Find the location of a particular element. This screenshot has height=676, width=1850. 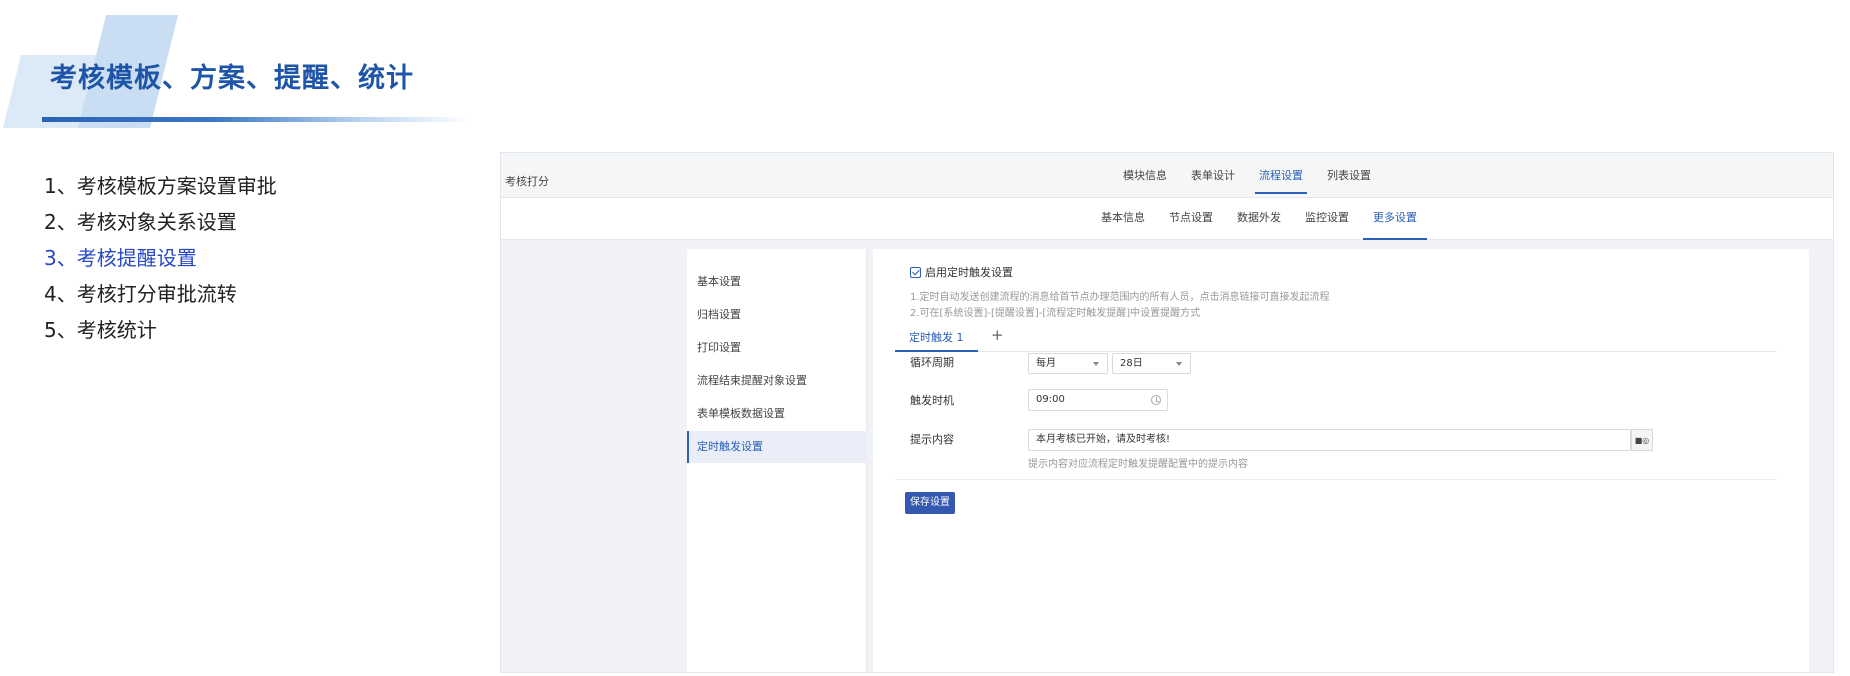

sub-bar: 基本信息 节点设置 数据外发 监控设置 更多设置 is located at coordinates (1167, 219).